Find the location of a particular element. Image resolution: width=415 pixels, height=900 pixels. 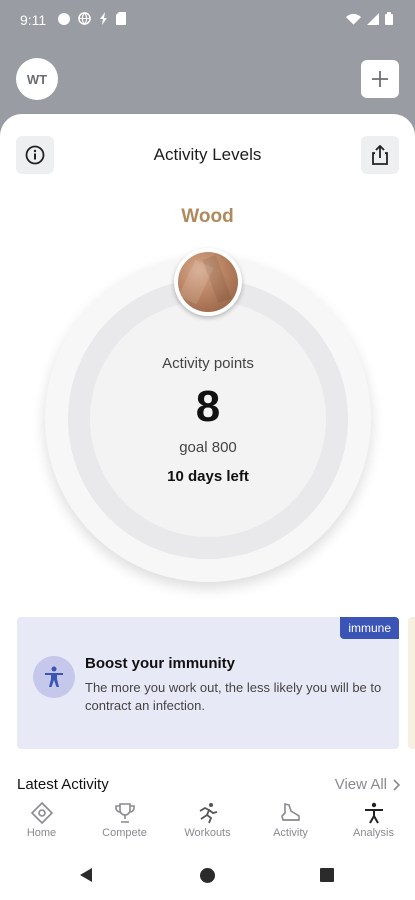

shoe-icon is located at coordinates (290, 811).